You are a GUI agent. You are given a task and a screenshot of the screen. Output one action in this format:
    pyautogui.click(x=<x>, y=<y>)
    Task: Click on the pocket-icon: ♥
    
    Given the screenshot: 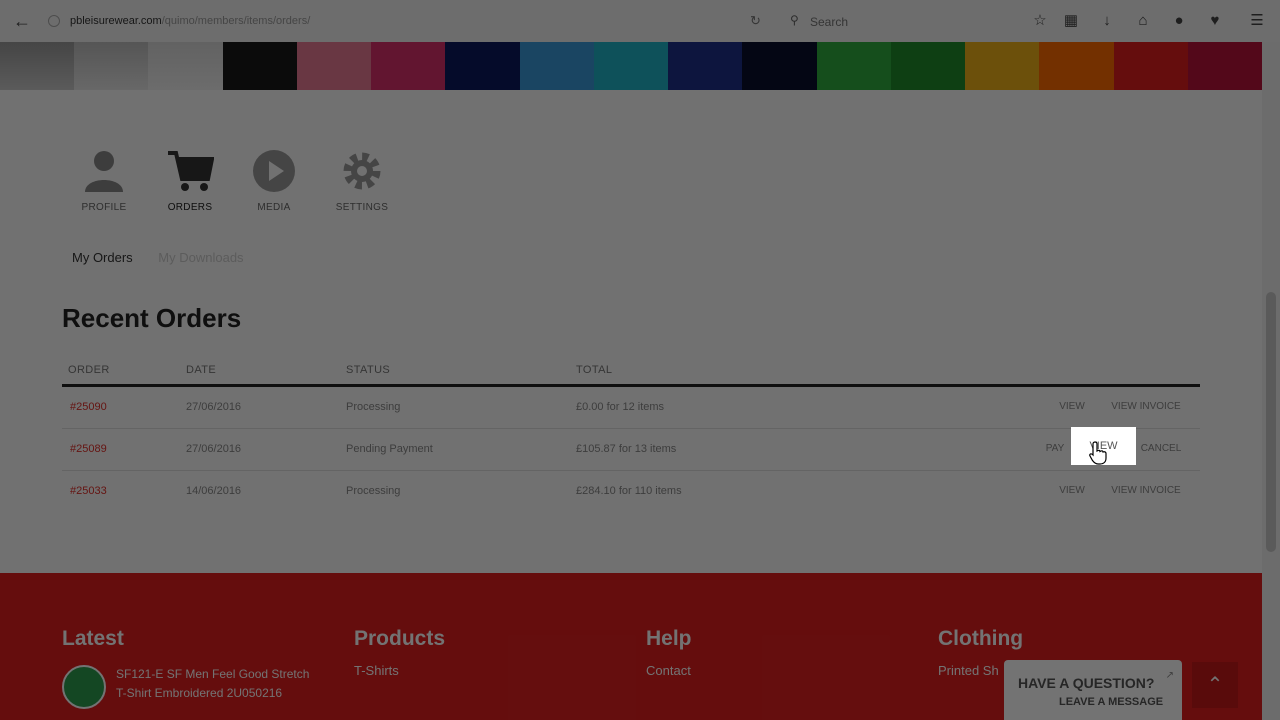 What is the action you would take?
    pyautogui.click(x=1215, y=21)
    